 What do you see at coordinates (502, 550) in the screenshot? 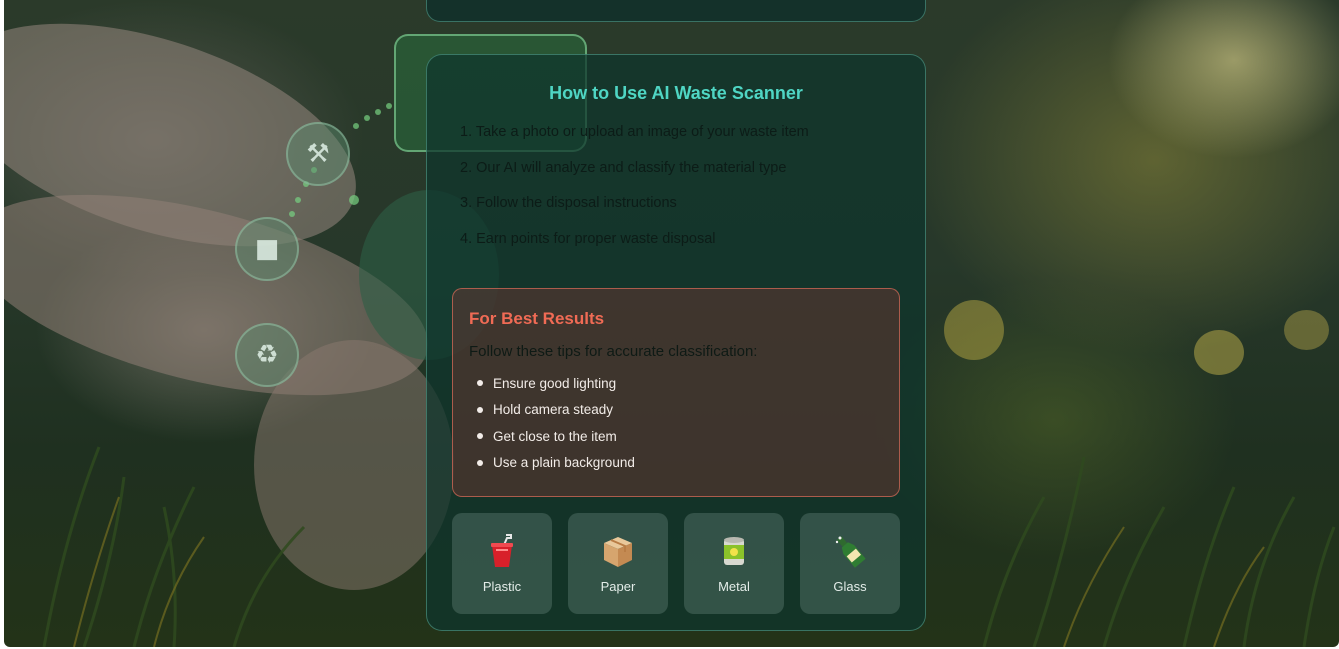
I see `plastic-cup-icon` at bounding box center [502, 550].